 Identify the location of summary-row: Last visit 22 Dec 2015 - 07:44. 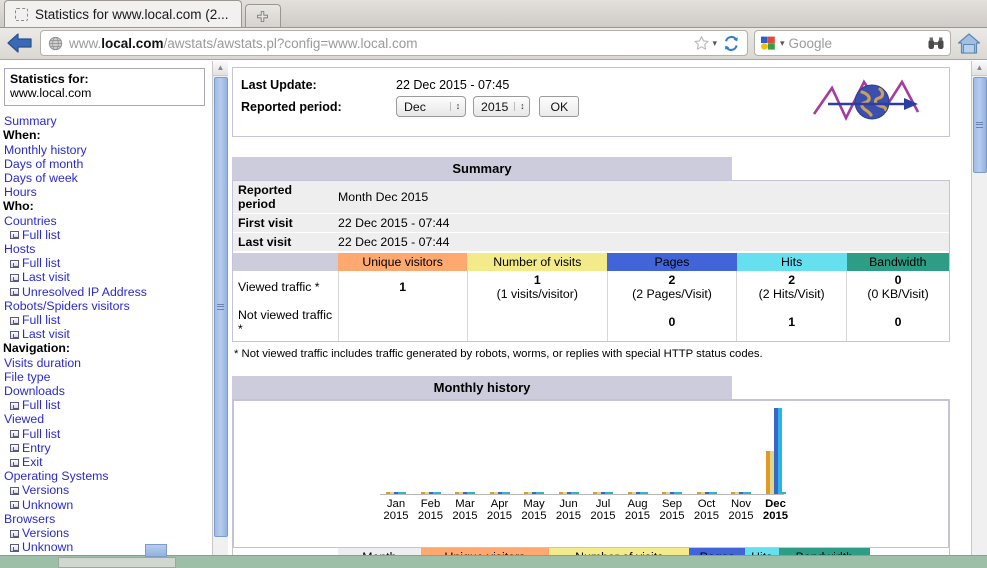
(591, 242).